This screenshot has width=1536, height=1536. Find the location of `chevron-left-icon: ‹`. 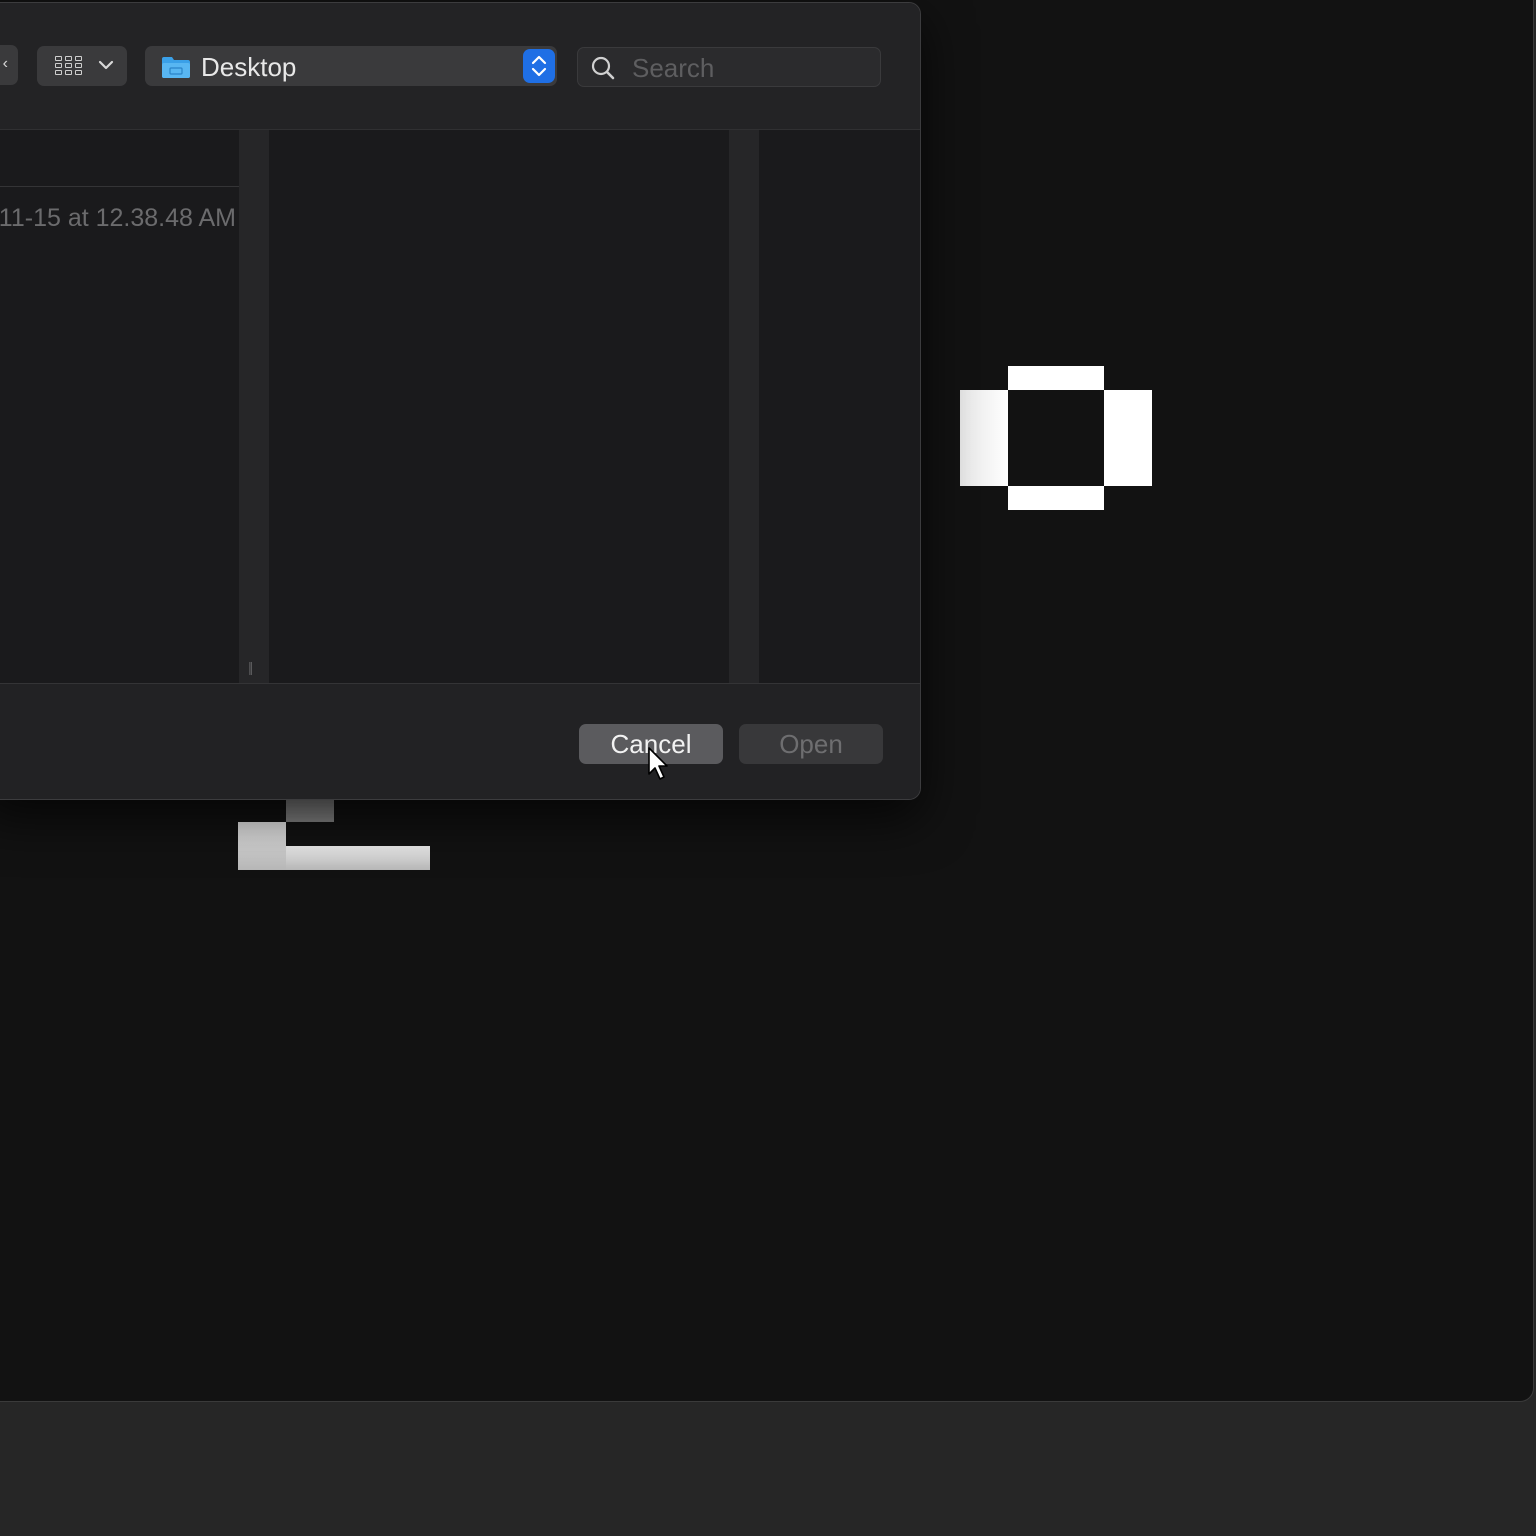

chevron-left-icon: ‹ is located at coordinates (5, 63).